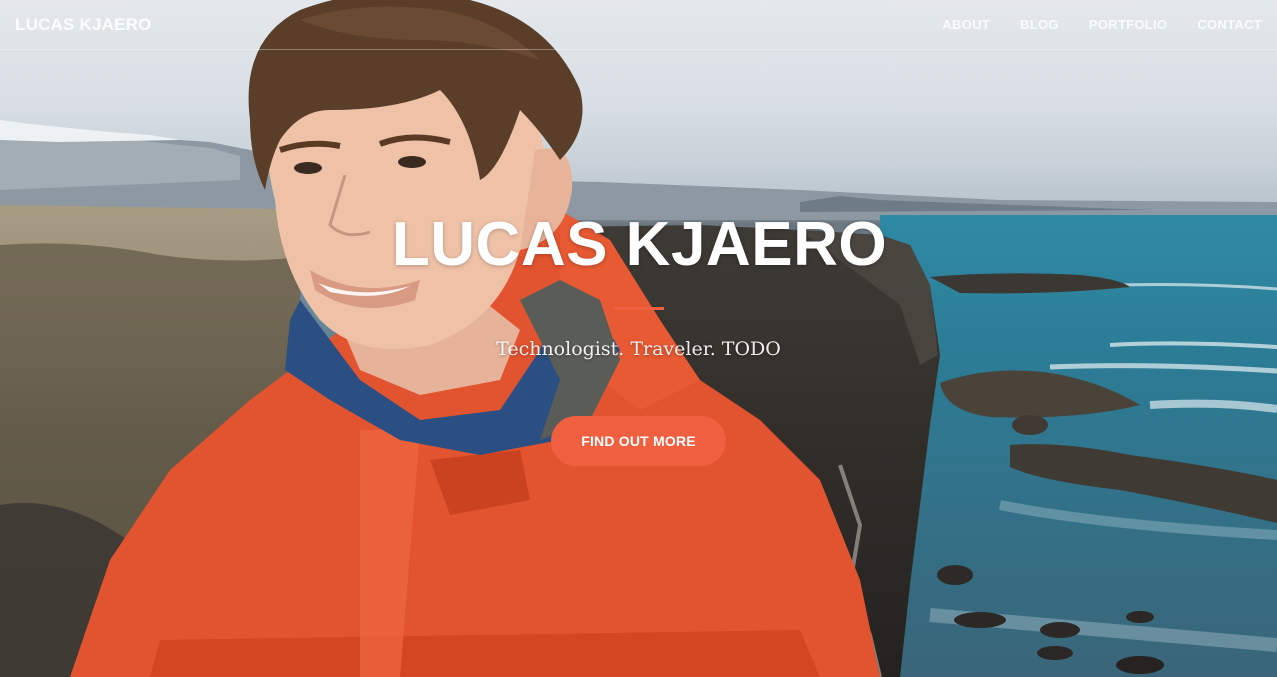  What do you see at coordinates (83, 25) in the screenshot?
I see `brand-logo-link: LUCAS KJAERO` at bounding box center [83, 25].